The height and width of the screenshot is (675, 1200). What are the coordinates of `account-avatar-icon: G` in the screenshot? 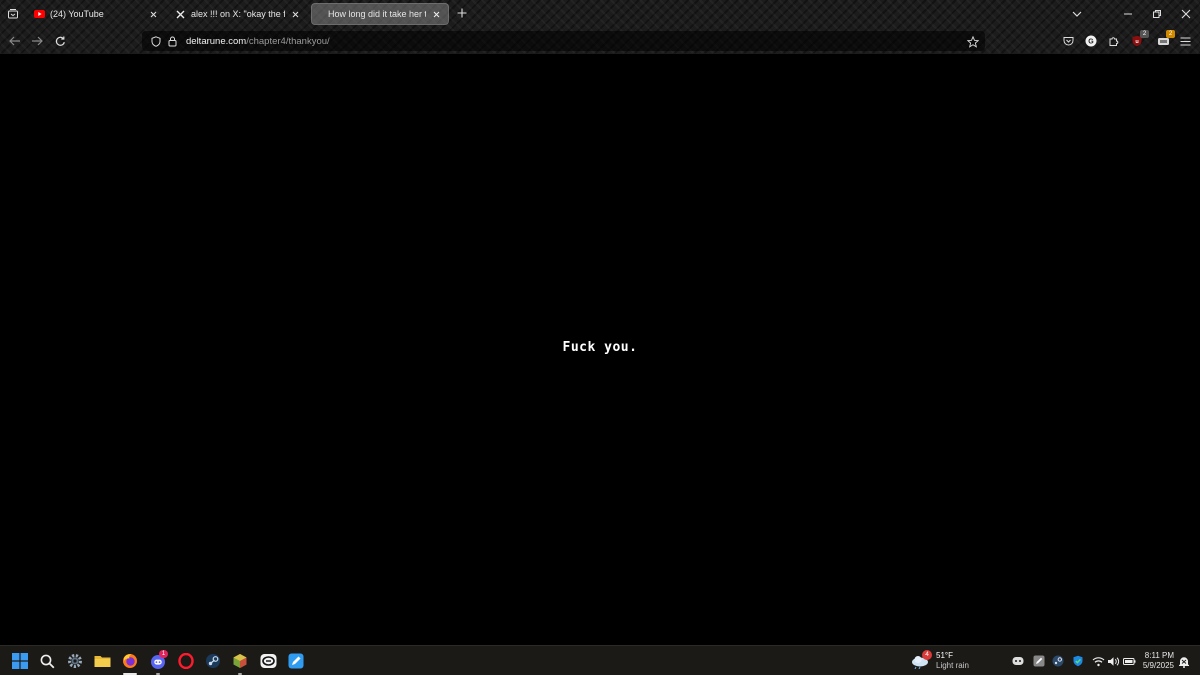 It's located at (1091, 41).